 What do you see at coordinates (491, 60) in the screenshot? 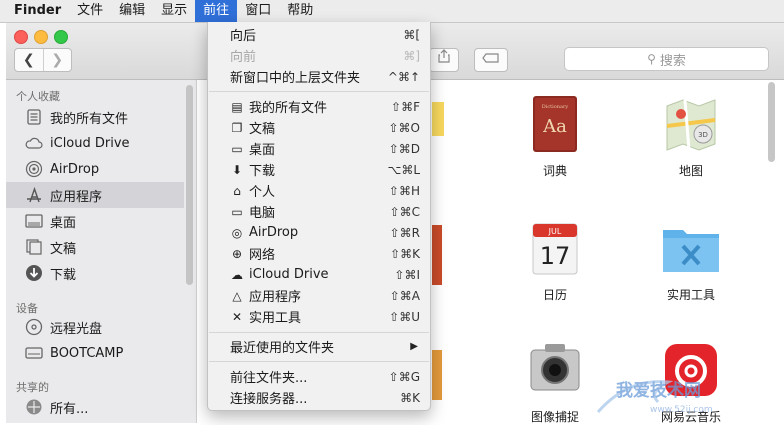
I see `tags-button` at bounding box center [491, 60].